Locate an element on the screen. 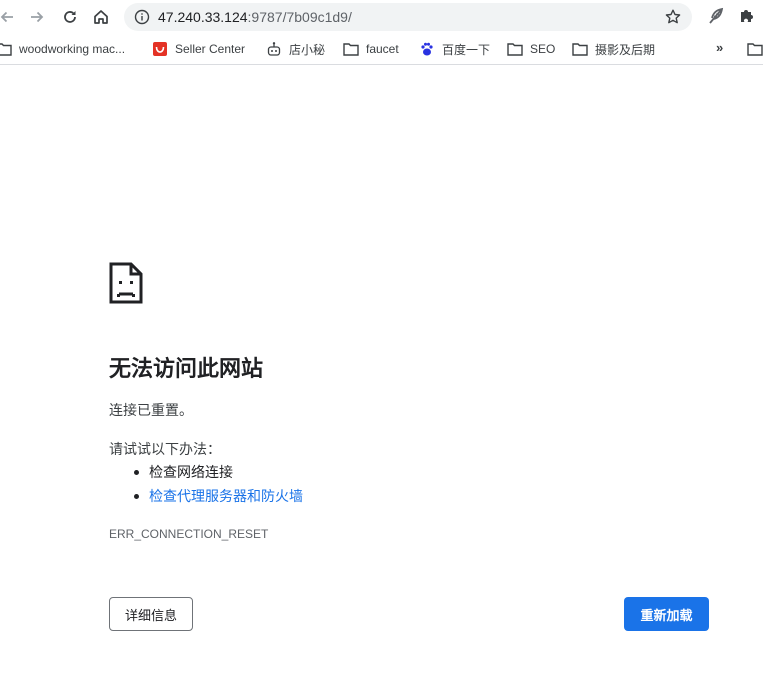 The height and width of the screenshot is (690, 763). browser-toolbar: 47.240.33.124:9787/7b09c1d9/ is located at coordinates (381, 17).